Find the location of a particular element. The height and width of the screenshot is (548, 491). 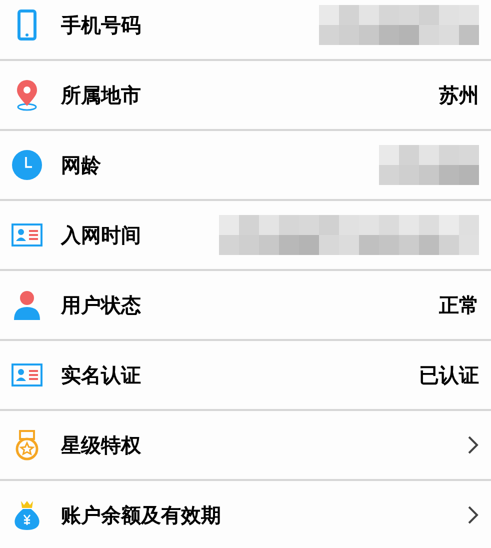

row-label: 星级特权 is located at coordinates (101, 445).